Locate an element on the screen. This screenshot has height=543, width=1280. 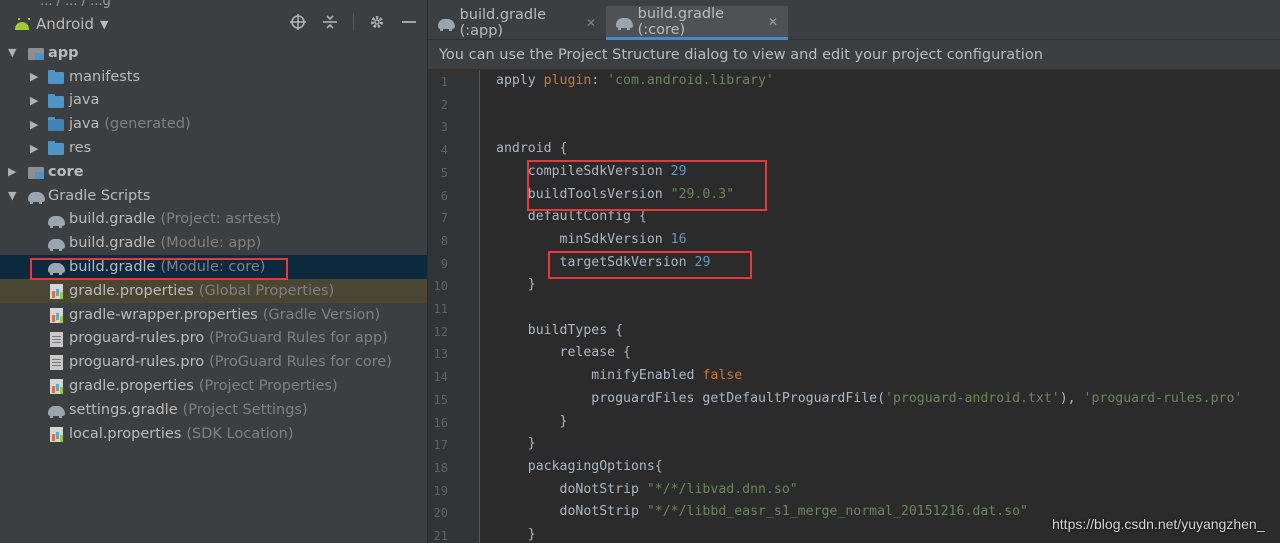
code-token: 29 is located at coordinates (702, 262).